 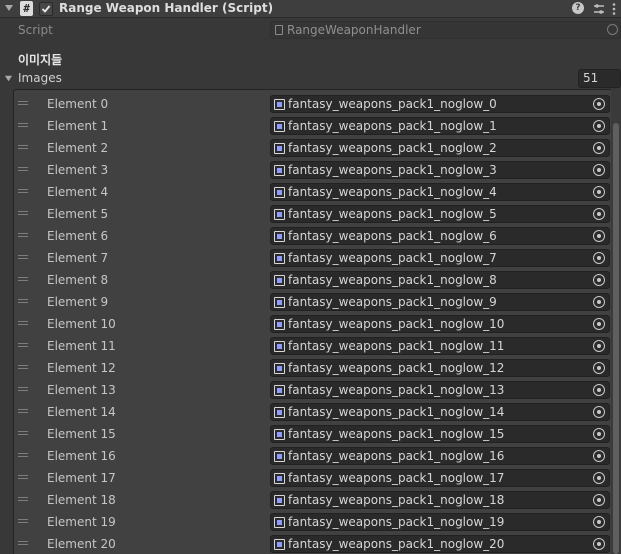 I want to click on list-item: Element 0 fantasy_weapons_pack1_noglow_0, so click(x=314, y=104).